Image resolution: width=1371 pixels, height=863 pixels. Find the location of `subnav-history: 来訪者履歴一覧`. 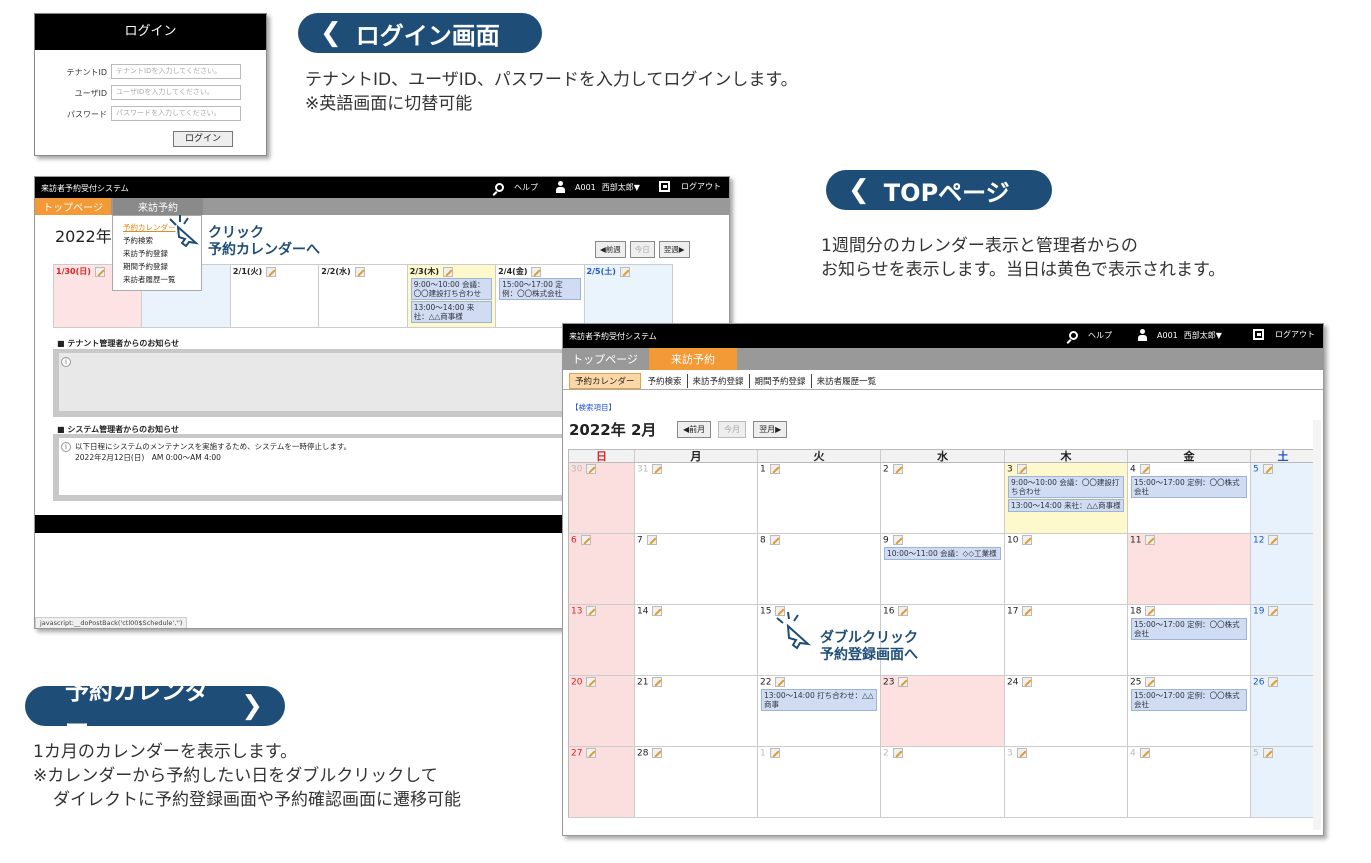

subnav-history: 来訪者履歴一覧 is located at coordinates (847, 381).